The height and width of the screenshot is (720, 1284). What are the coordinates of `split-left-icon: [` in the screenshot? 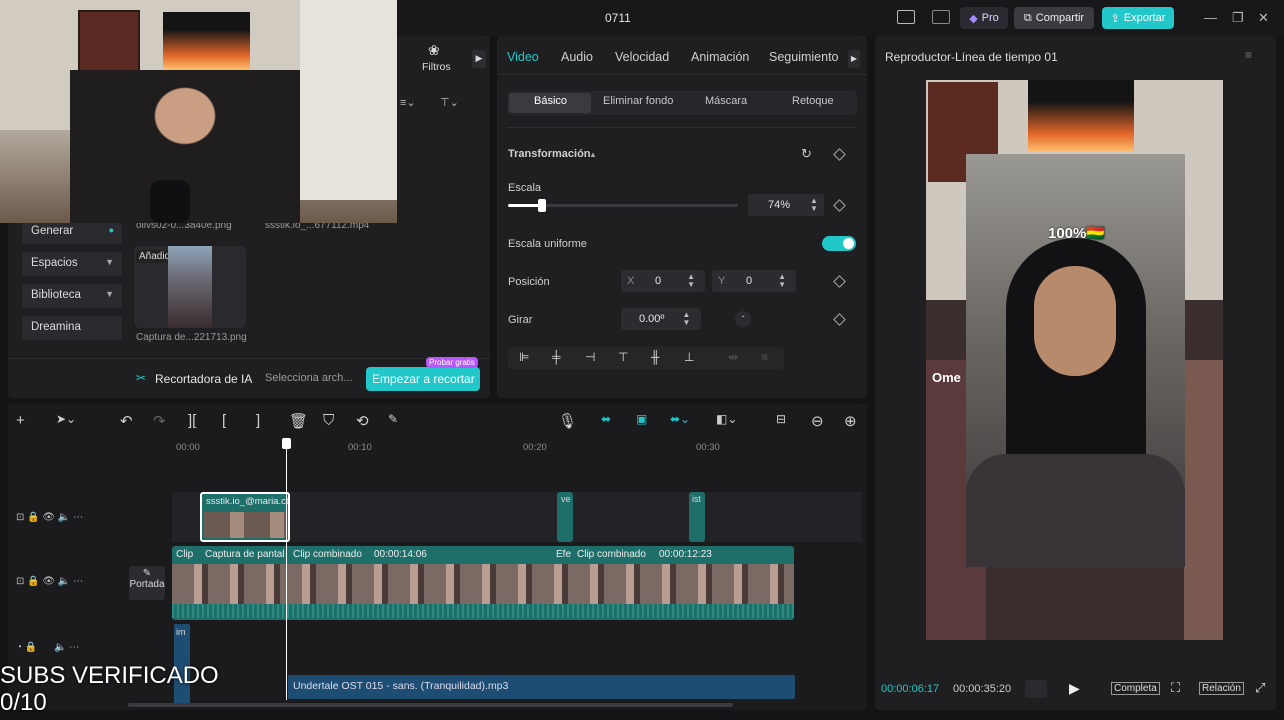 It's located at (224, 420).